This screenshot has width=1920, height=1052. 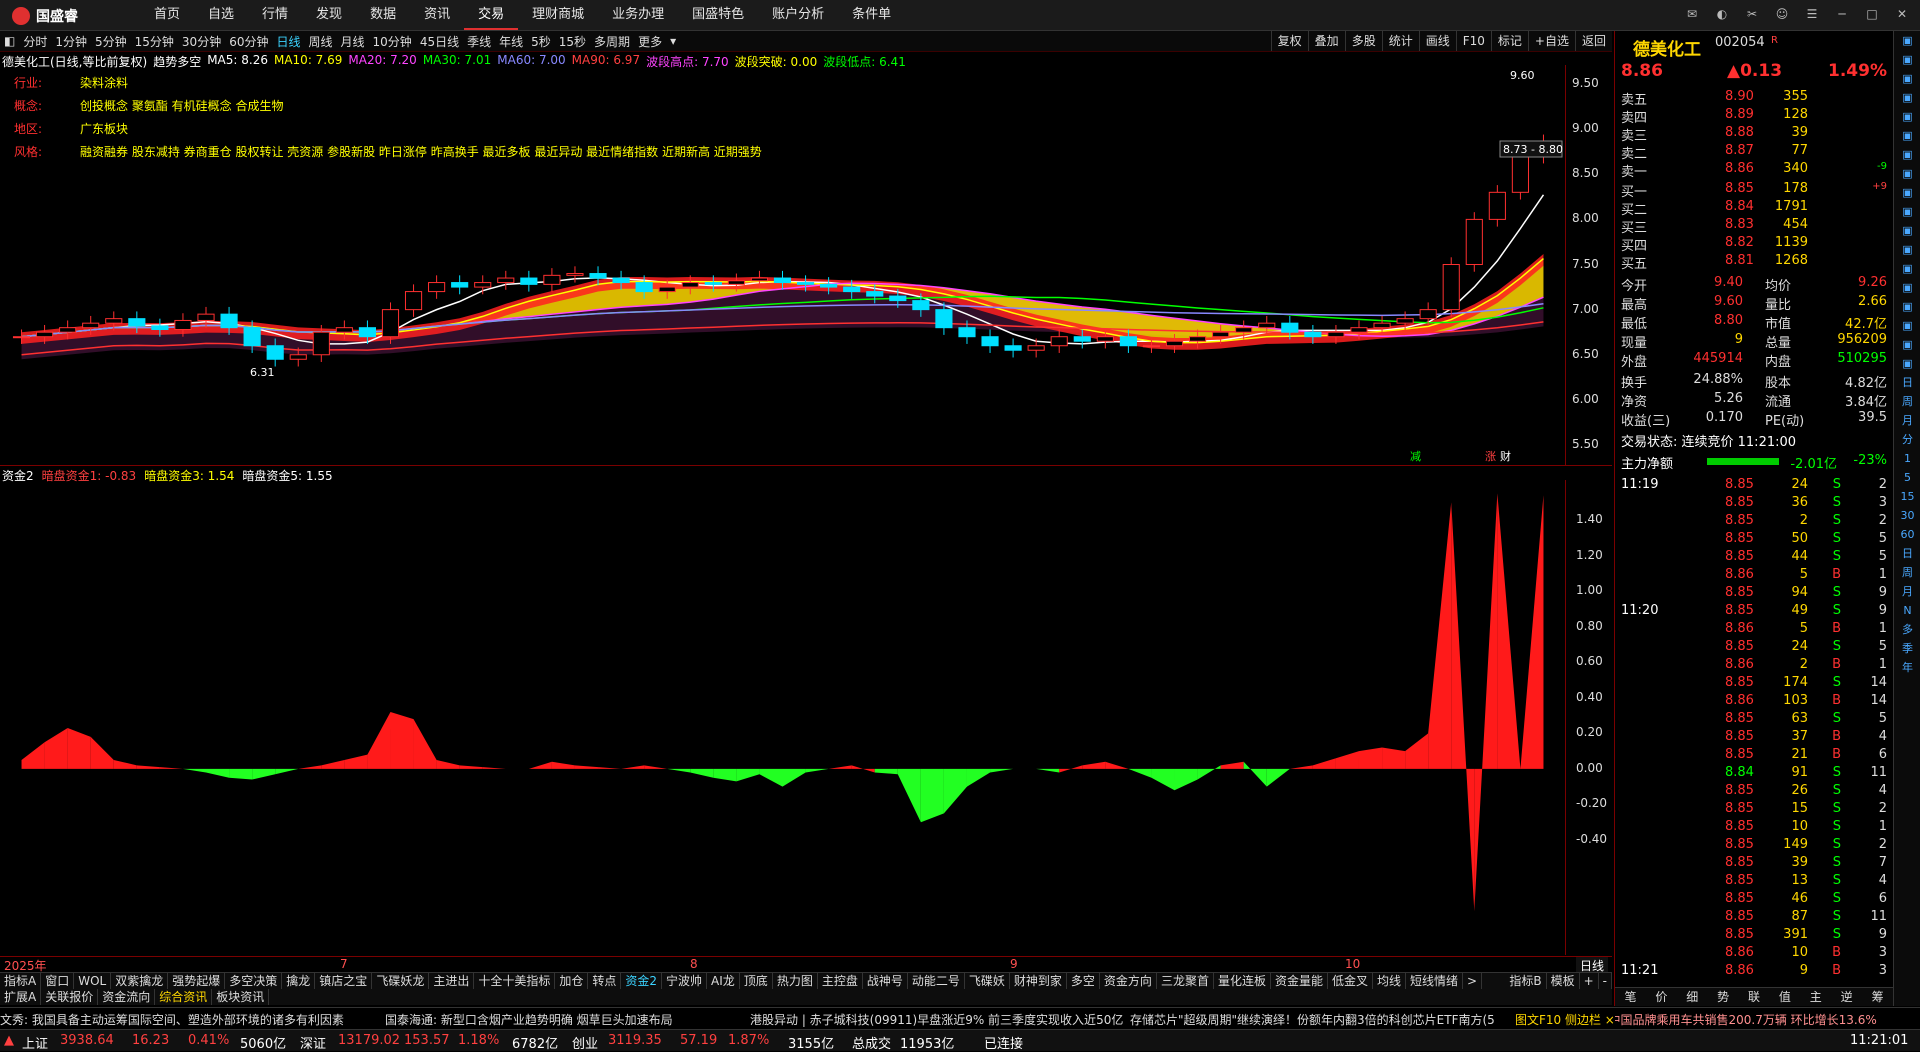 I want to click on period-tab: 年线, so click(x=511, y=41).